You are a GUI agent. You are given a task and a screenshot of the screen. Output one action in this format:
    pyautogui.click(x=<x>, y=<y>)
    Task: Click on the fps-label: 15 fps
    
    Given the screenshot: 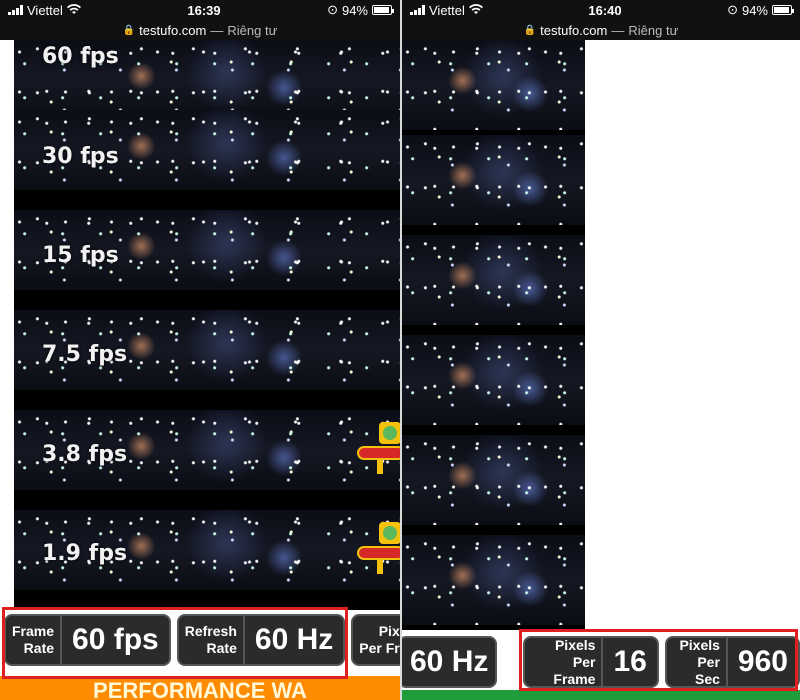 What is the action you would take?
    pyautogui.click(x=80, y=255)
    